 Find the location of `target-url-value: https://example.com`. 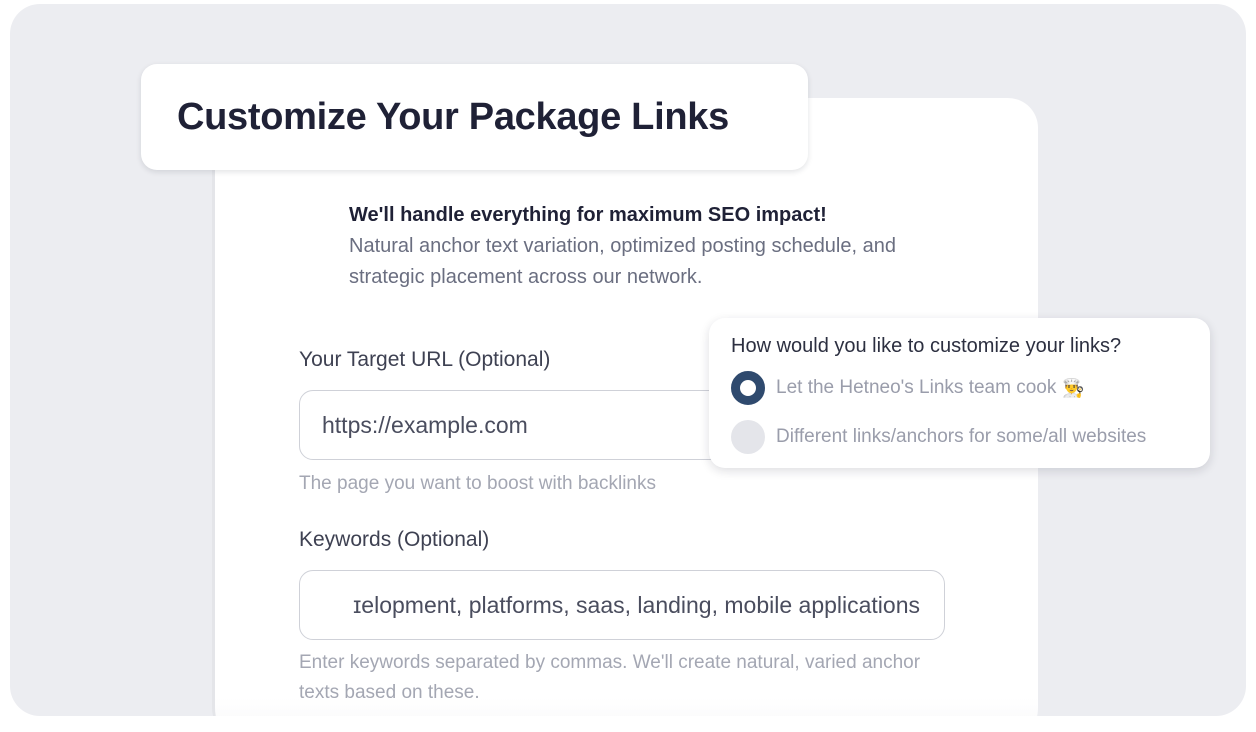

target-url-value: https://example.com is located at coordinates (425, 424).